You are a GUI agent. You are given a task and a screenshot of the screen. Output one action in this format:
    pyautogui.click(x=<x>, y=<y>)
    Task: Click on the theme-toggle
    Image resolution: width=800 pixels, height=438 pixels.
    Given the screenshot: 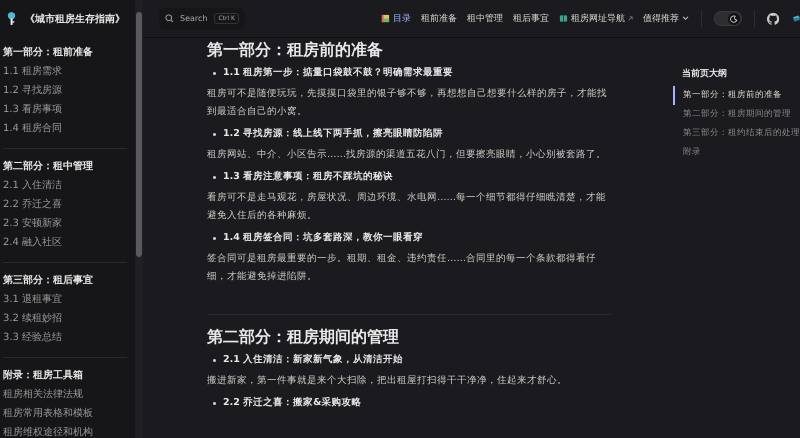 What is the action you would take?
    pyautogui.click(x=728, y=18)
    